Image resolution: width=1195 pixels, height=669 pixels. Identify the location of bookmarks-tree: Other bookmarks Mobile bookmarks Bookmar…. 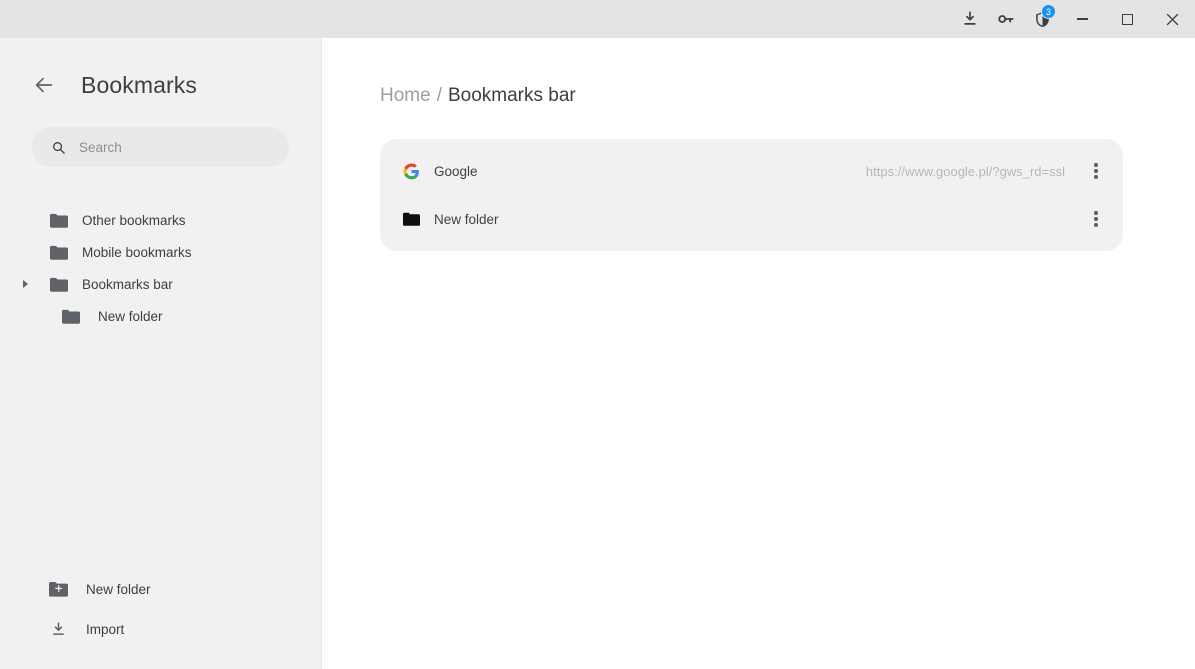
(160, 268).